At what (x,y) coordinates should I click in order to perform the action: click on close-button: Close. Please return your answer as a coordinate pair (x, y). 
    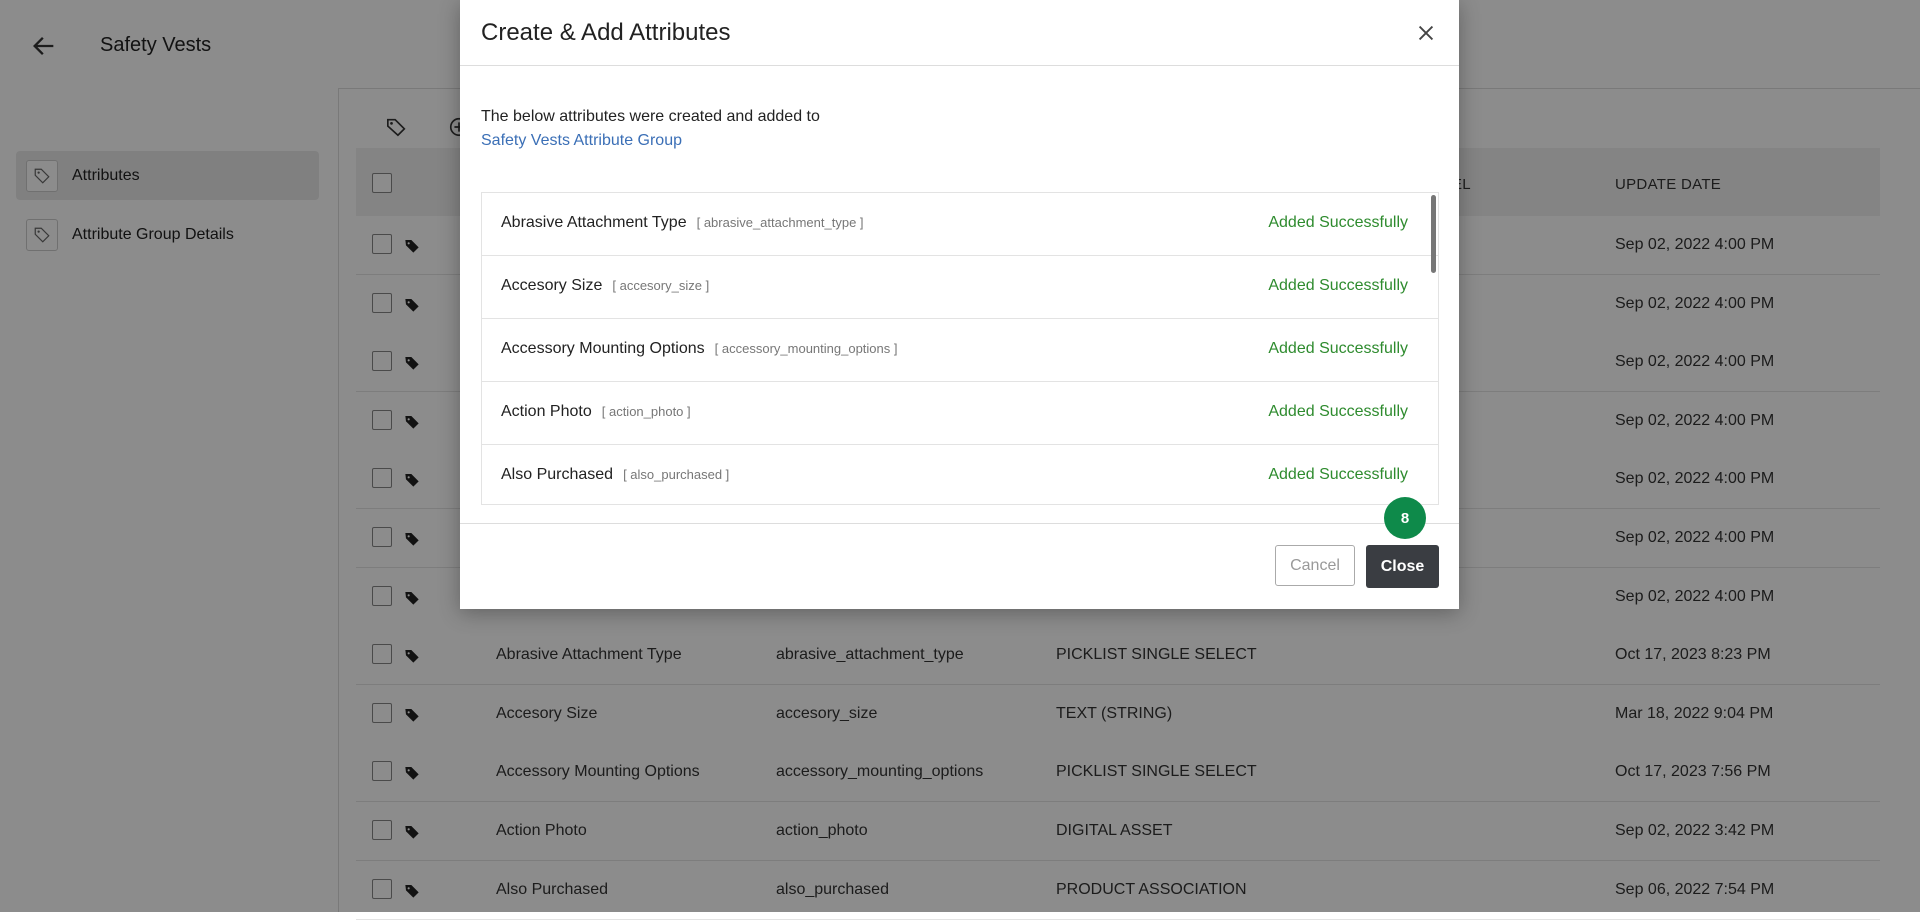
    Looking at the image, I should click on (1402, 566).